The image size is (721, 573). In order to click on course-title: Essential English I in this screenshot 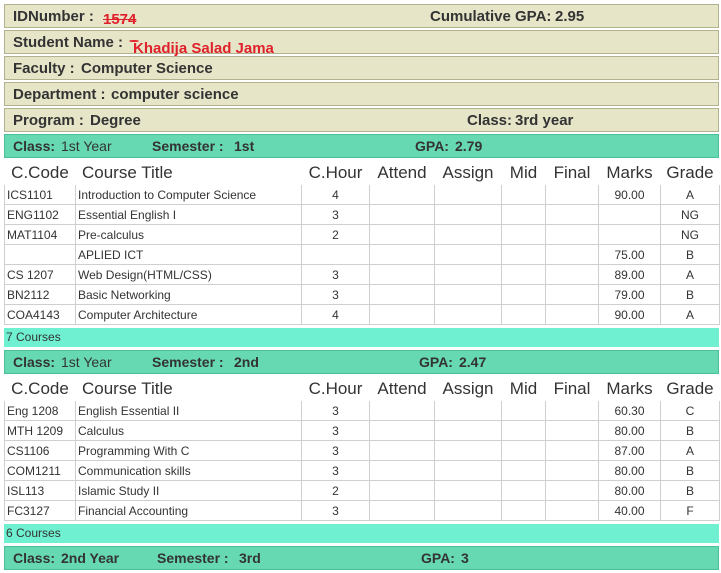, I will do `click(188, 214)`.